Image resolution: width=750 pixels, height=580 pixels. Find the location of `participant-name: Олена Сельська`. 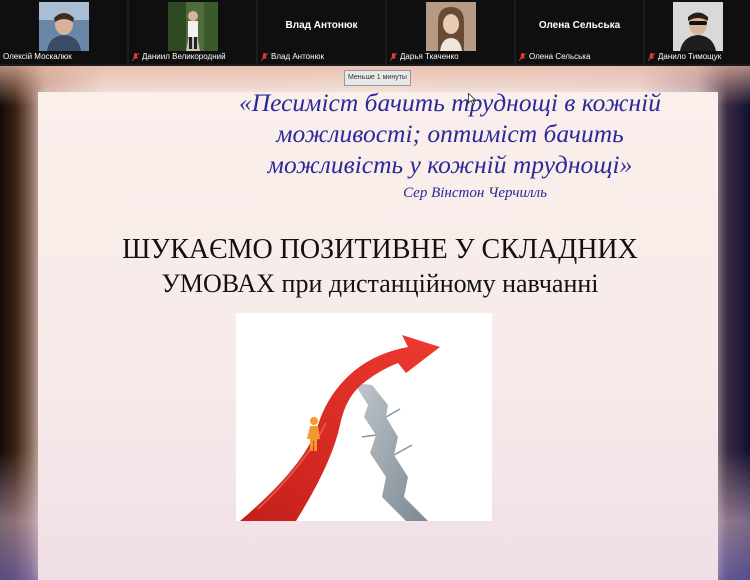

participant-name: Олена Сельська is located at coordinates (560, 56).